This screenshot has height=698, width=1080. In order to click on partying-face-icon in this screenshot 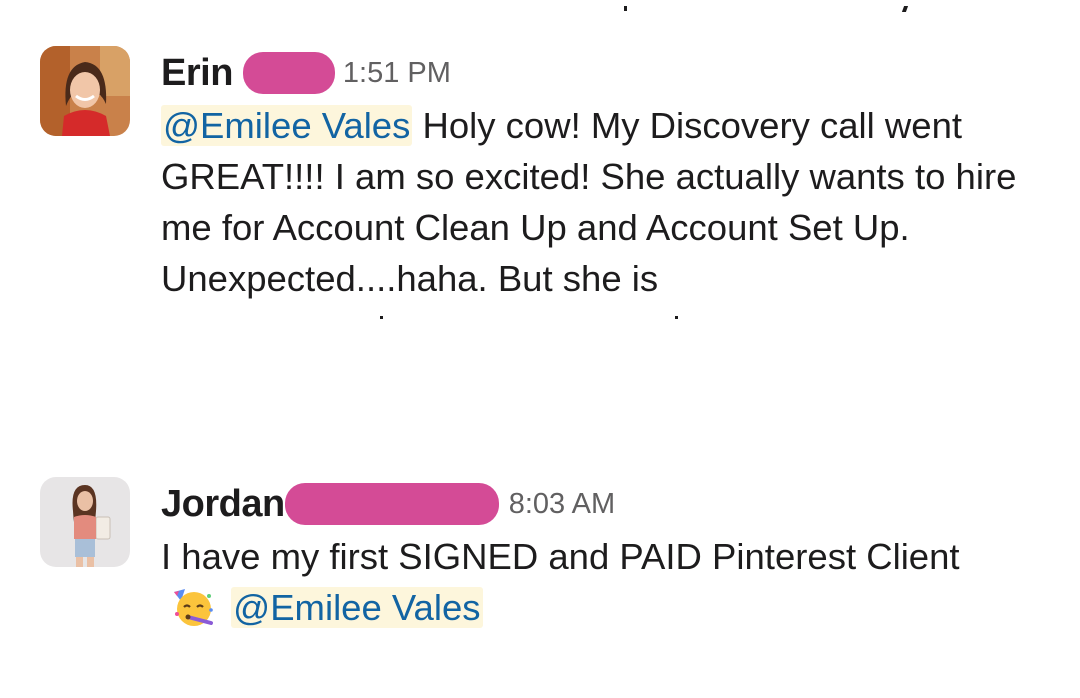, I will do `click(193, 612)`.